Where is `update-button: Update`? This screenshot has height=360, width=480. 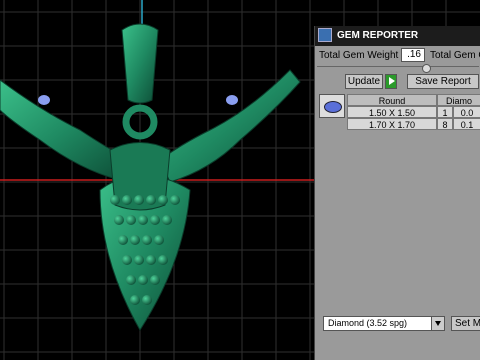
update-button: Update is located at coordinates (364, 81).